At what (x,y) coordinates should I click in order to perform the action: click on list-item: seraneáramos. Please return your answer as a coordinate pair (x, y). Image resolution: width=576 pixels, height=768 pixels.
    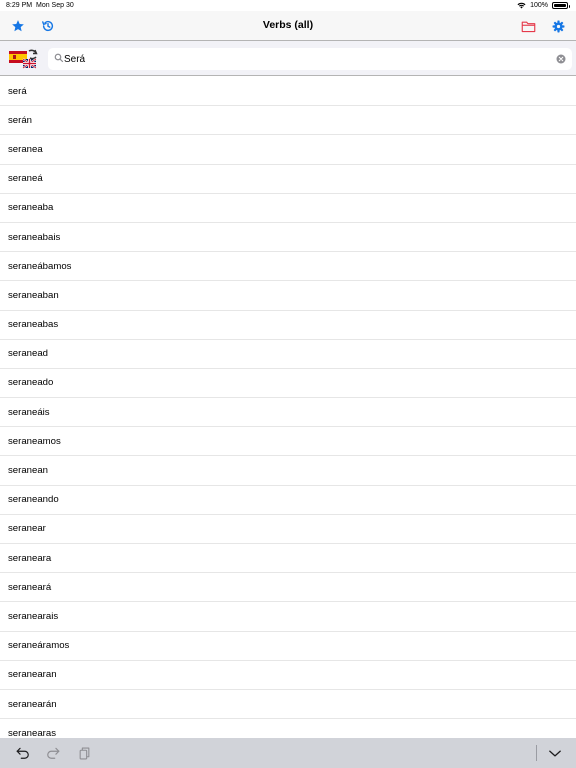
    Looking at the image, I should click on (288, 646).